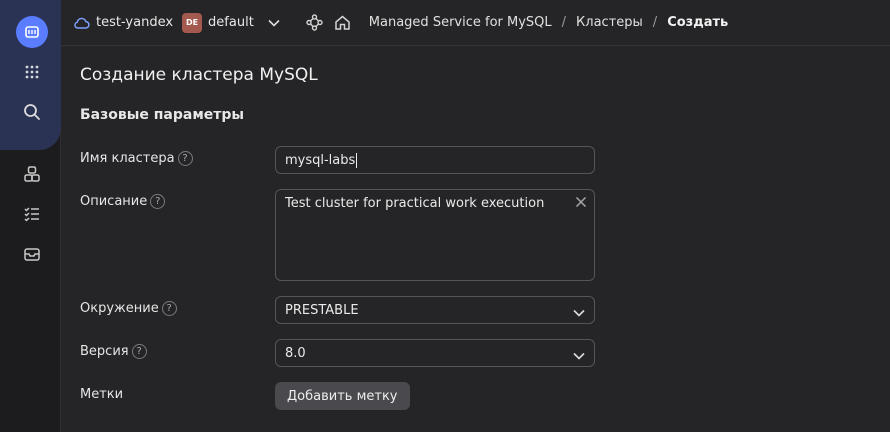 This screenshot has height=432, width=890. I want to click on environment-label: Окружение ?, so click(128, 308).